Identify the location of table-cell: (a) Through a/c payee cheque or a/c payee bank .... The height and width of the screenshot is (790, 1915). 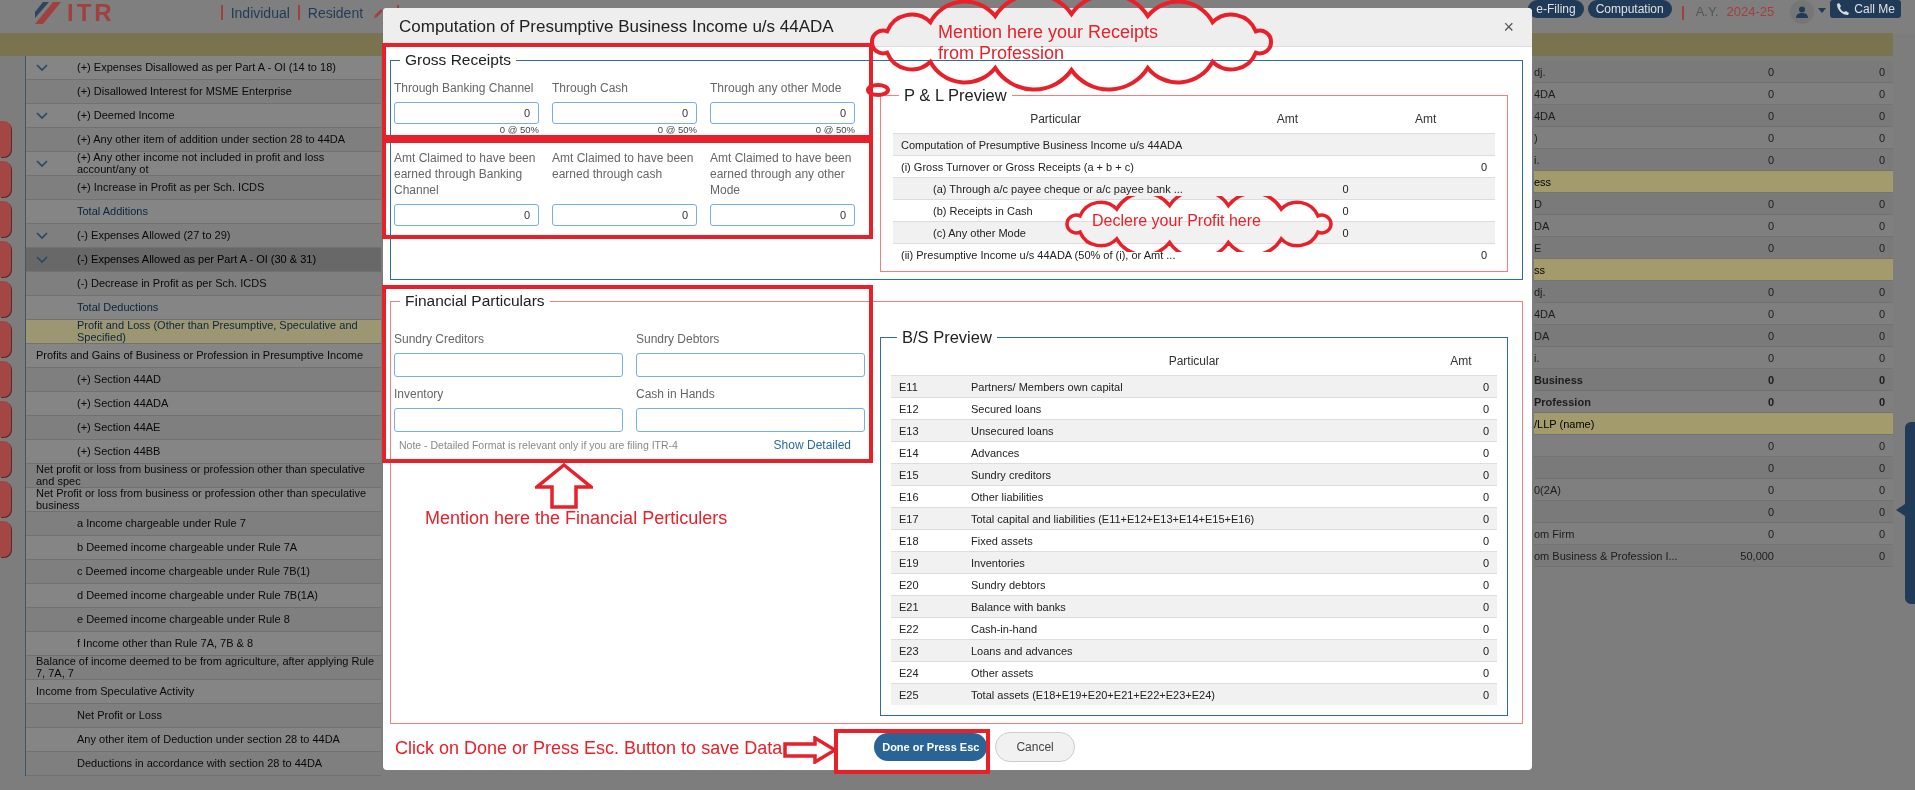
(1058, 188).